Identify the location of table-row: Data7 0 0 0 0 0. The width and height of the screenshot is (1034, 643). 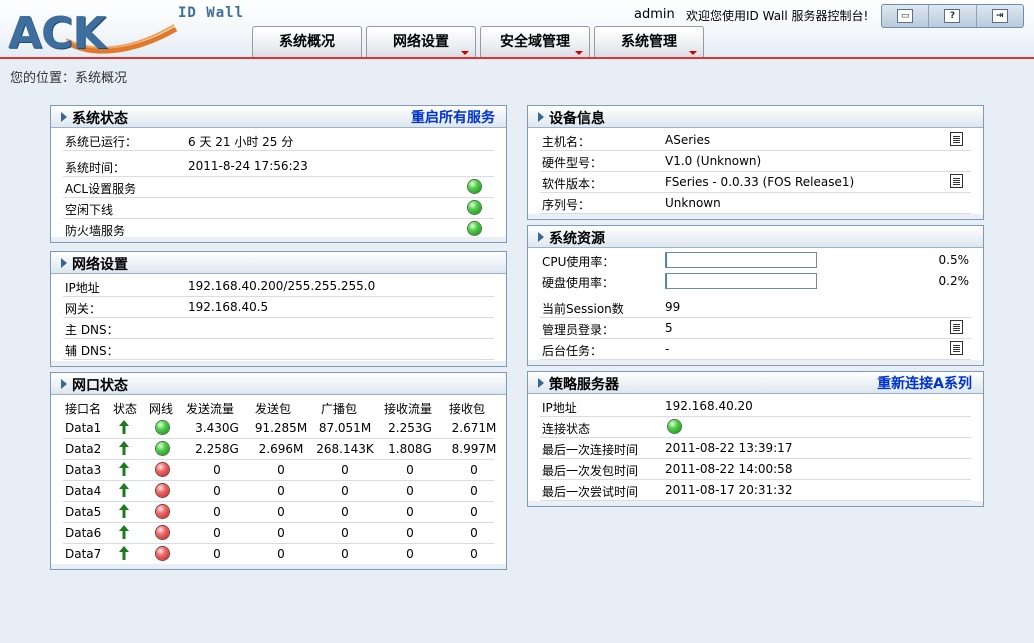
(278, 554).